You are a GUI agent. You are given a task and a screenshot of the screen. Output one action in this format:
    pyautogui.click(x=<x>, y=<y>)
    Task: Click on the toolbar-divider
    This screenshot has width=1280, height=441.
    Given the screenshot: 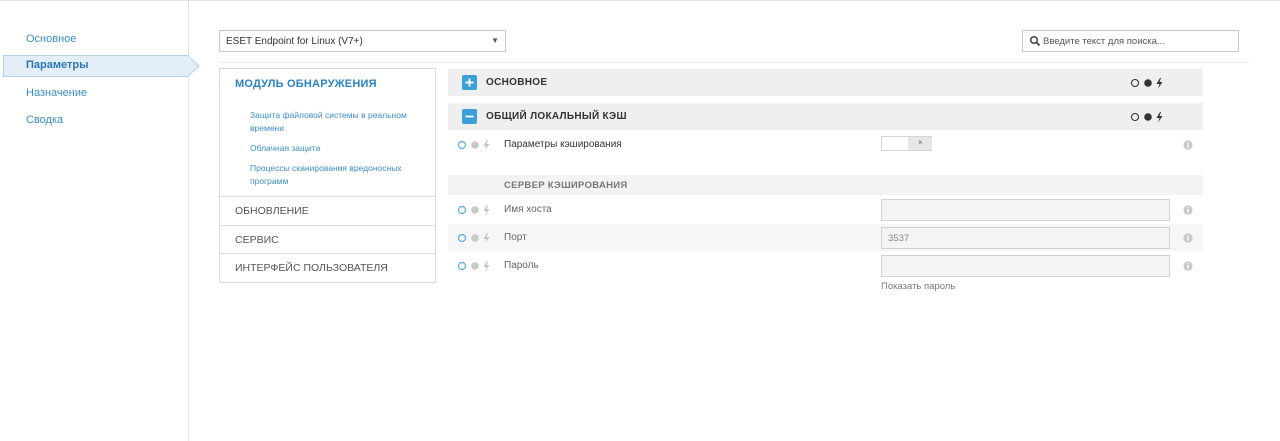 What is the action you would take?
    pyautogui.click(x=734, y=62)
    